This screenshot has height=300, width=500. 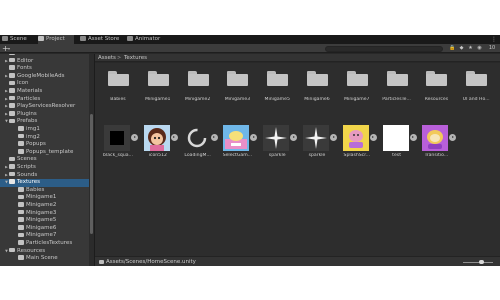 I want to click on tree-item: Popups, so click(x=44, y=145).